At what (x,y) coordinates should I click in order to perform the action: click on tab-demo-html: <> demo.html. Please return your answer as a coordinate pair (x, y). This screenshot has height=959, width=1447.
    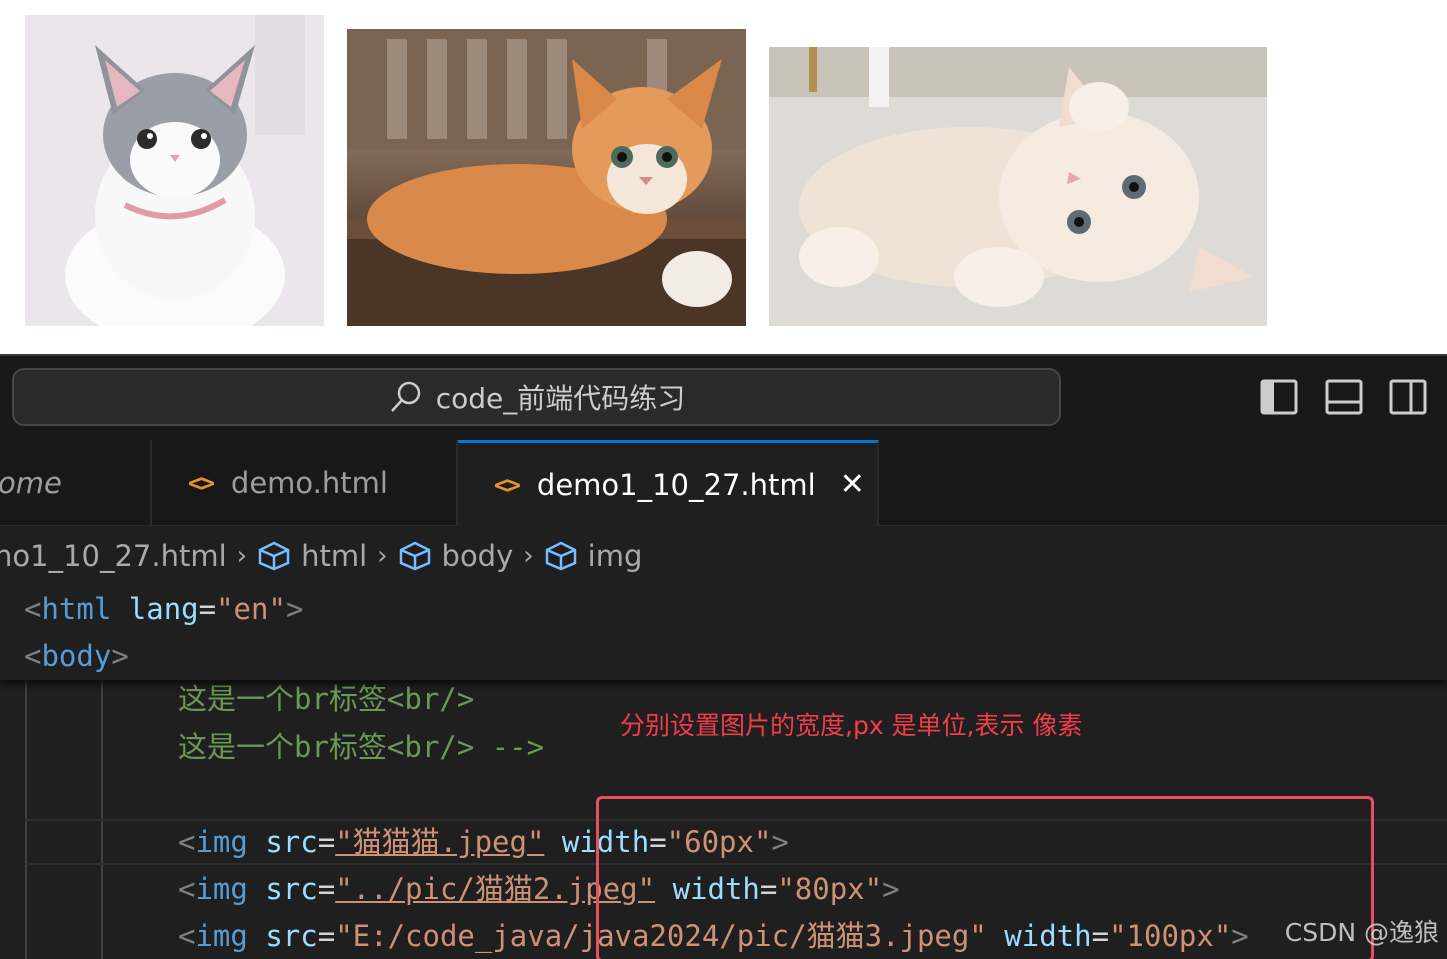
    Looking at the image, I should click on (305, 483).